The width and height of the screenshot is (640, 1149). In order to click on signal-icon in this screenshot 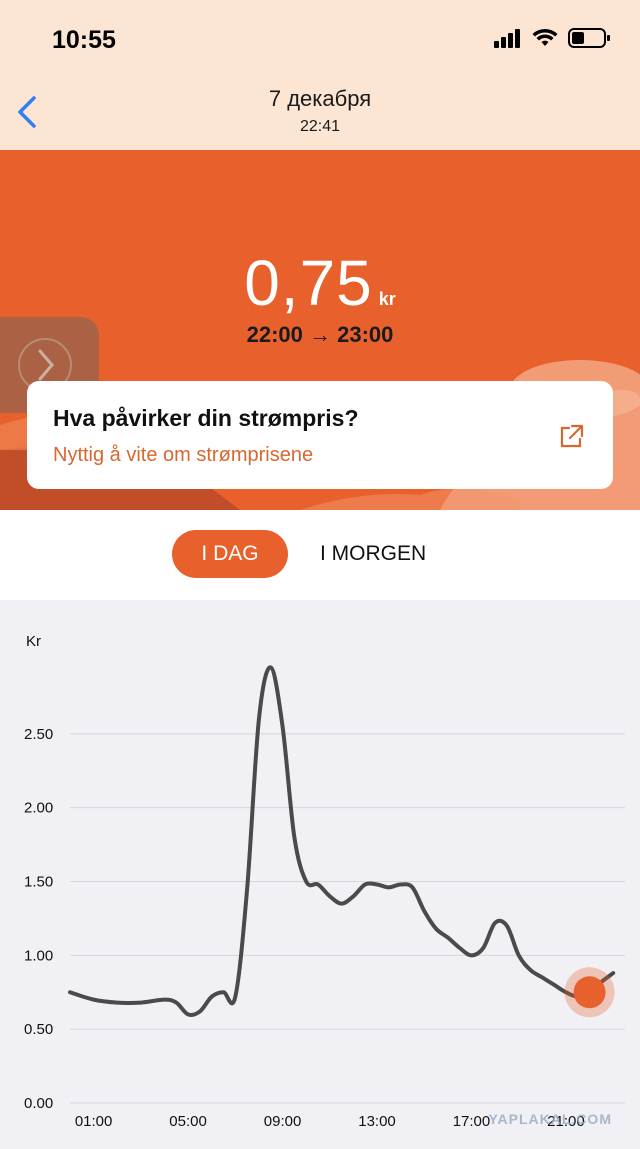, I will do `click(507, 38)`.